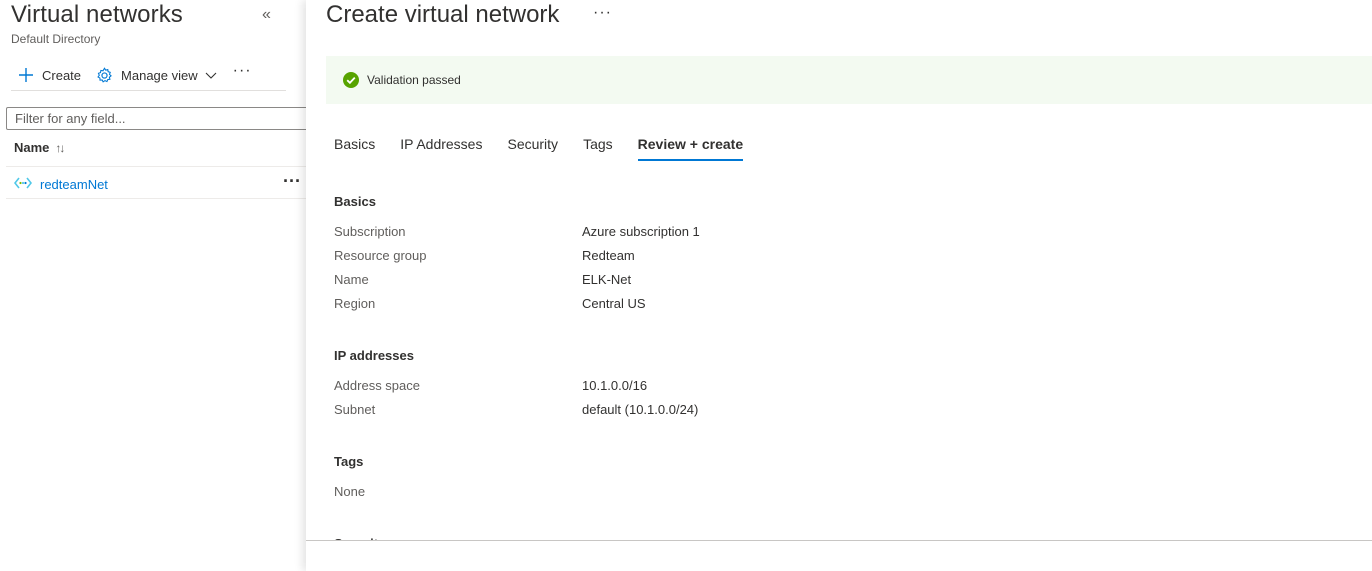  What do you see at coordinates (355, 201) in the screenshot?
I see `section-title-basics: Basics` at bounding box center [355, 201].